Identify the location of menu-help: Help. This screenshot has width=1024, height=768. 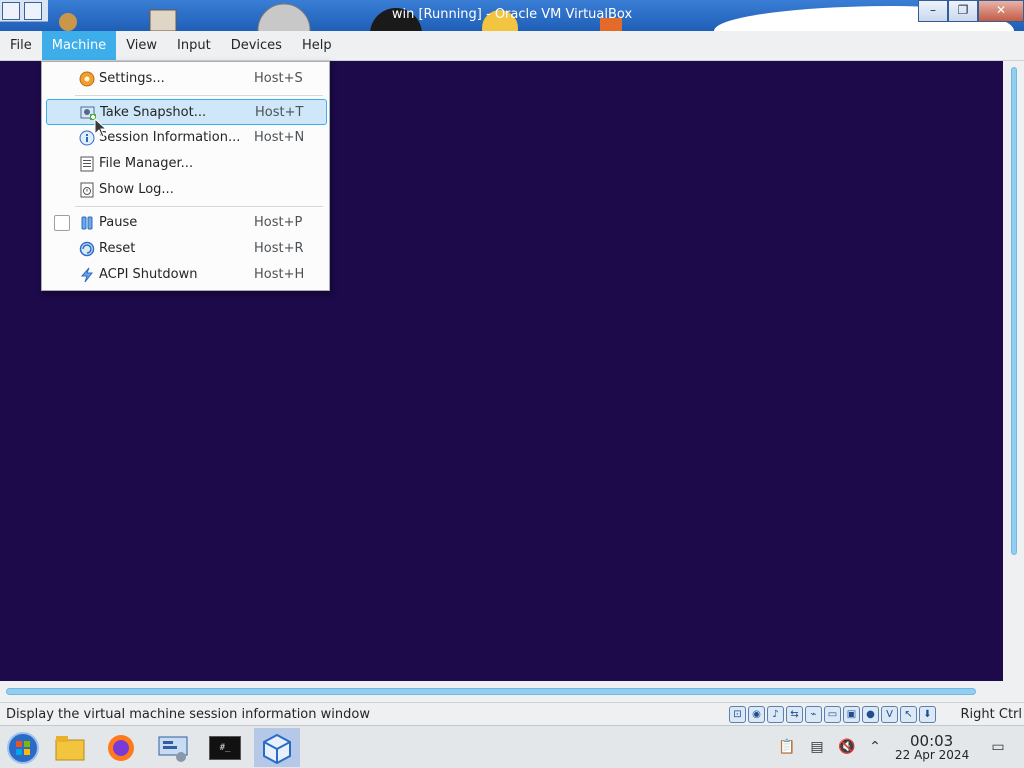
(317, 45).